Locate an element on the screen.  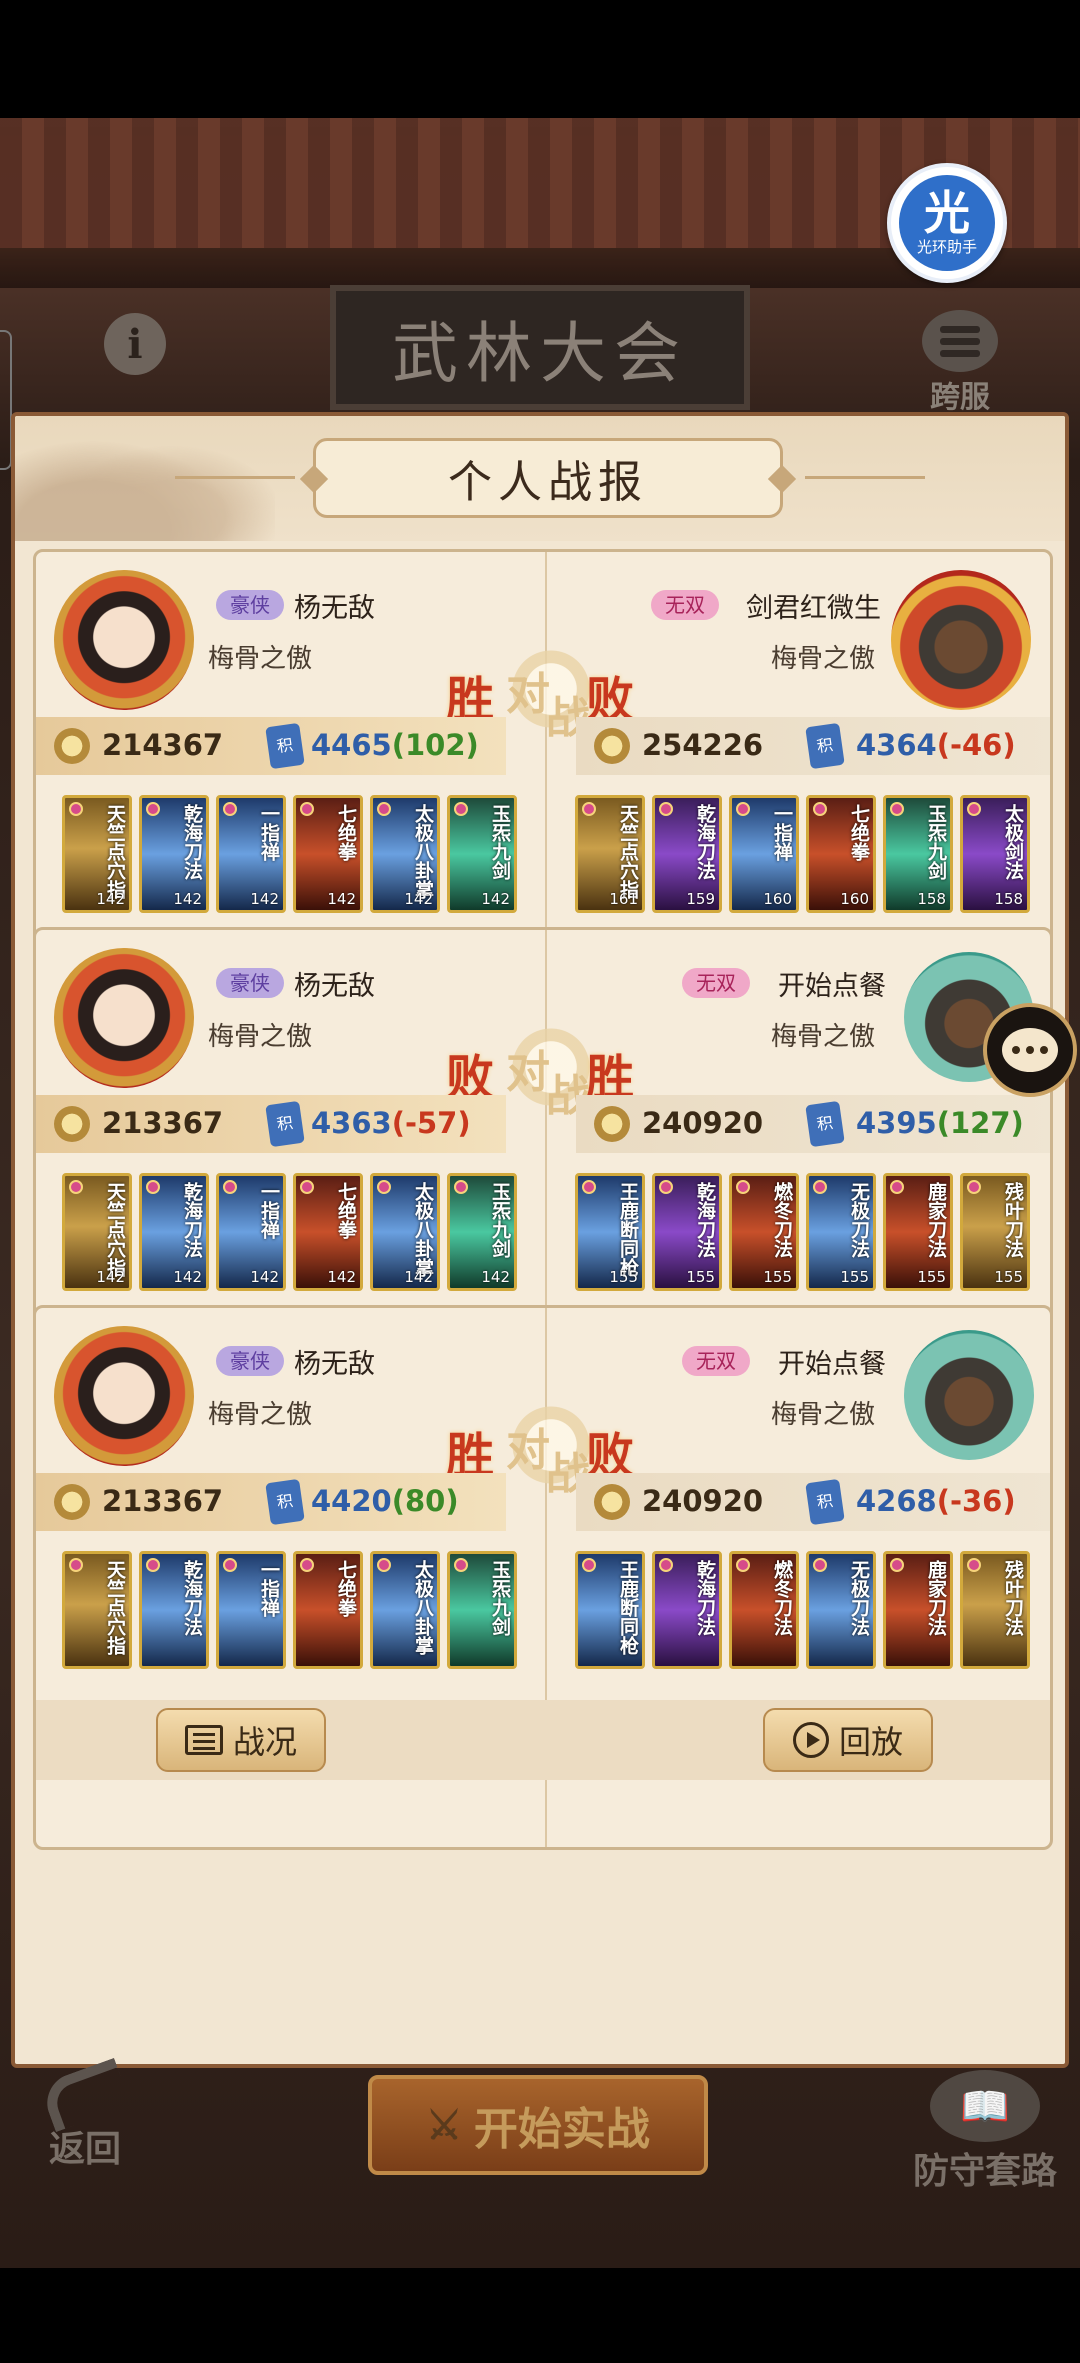
panel-title: 个人战报 is located at coordinates (548, 482).